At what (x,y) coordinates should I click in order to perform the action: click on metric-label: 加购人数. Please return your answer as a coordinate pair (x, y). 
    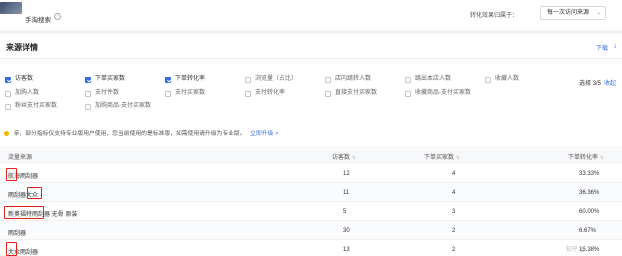
    Looking at the image, I should click on (27, 93).